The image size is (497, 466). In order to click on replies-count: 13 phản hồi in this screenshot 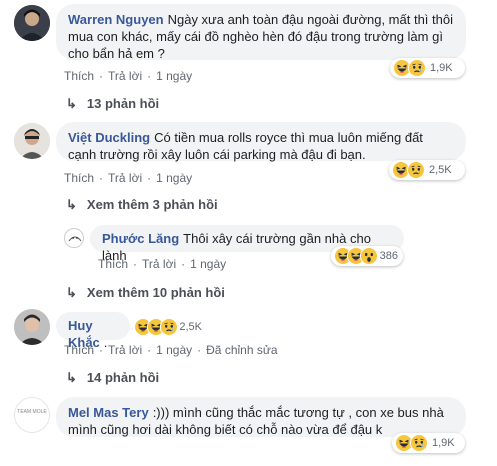, I will do `click(123, 103)`.